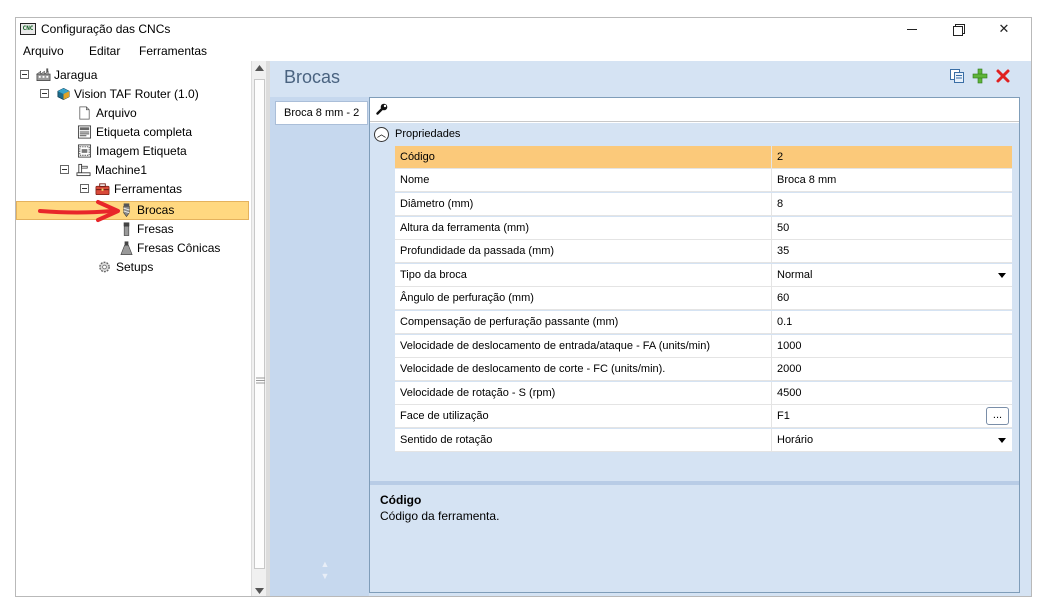 This screenshot has height=614, width=1046. What do you see at coordinates (102, 189) in the screenshot?
I see `toolbox-icon` at bounding box center [102, 189].